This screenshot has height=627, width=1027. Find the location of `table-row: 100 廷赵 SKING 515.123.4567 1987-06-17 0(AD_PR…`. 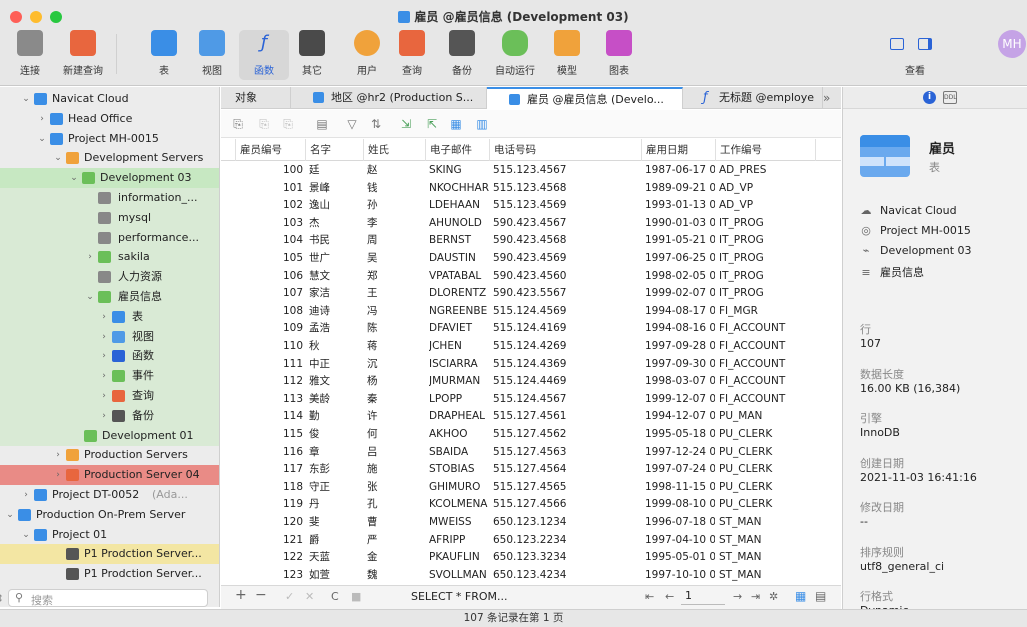

table-row: 100 廷赵 SKING 515.123.4567 1987-06-17 0(AD_PR… is located at coordinates (531, 171).